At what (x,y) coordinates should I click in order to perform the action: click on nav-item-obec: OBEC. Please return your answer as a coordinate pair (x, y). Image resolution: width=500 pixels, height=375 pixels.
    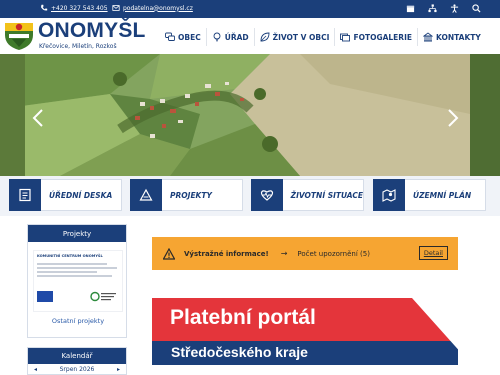
    Looking at the image, I should click on (183, 37).